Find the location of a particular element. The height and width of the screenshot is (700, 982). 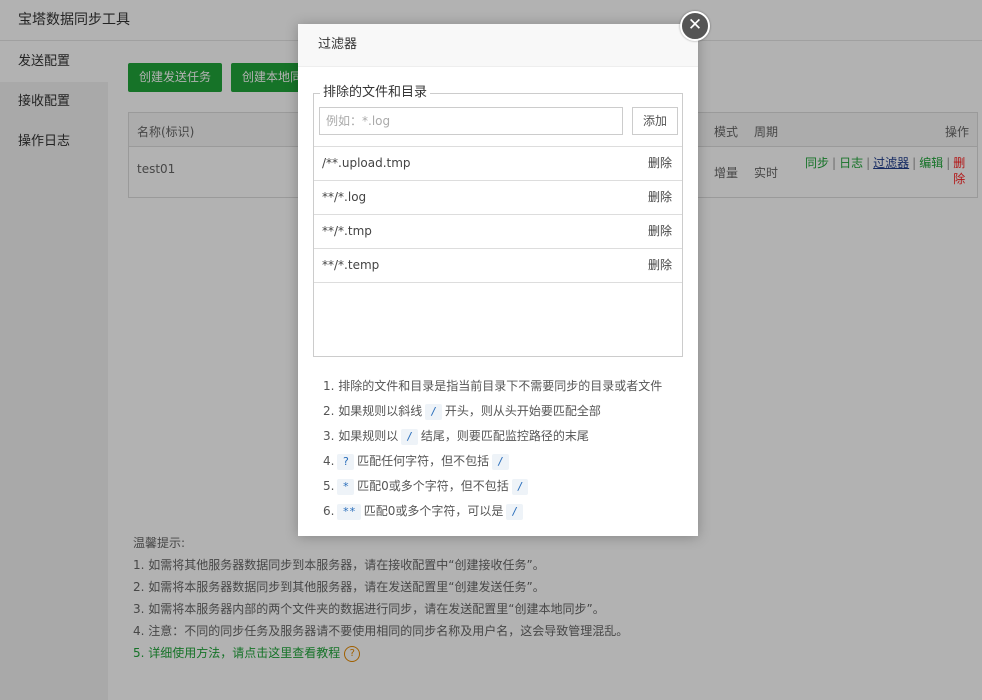

note-line: 6. ** 匹配0或多个字符，可以是 / is located at coordinates (492, 511).